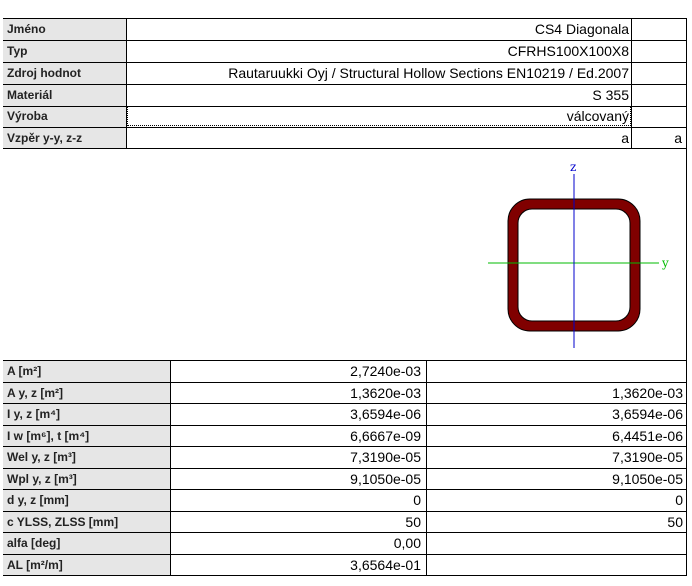 The height and width of the screenshot is (586, 692). What do you see at coordinates (345, 138) in the screenshot?
I see `header-row-buckling: Vzpěr y-y, z-z a a` at bounding box center [345, 138].